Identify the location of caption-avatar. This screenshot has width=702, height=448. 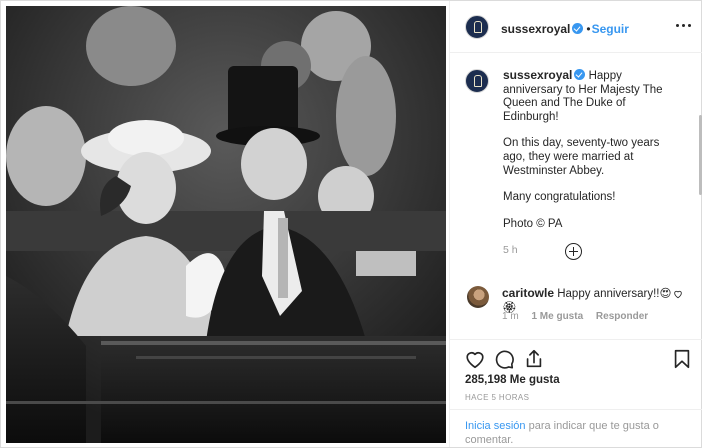
(477, 81).